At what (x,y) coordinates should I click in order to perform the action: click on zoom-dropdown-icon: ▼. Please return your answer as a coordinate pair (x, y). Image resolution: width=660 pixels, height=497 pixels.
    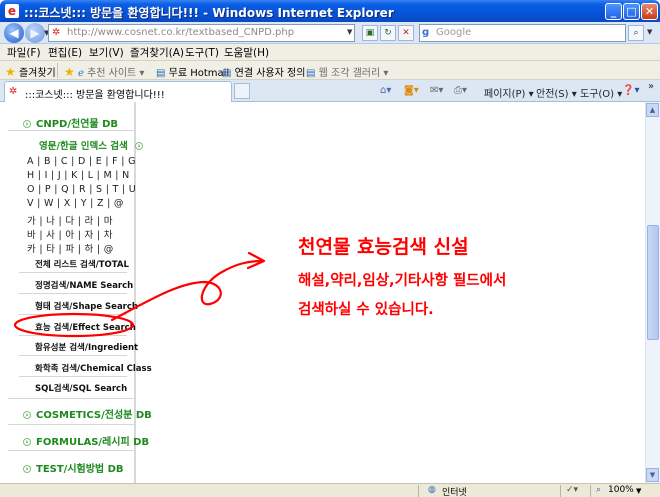
    Looking at the image, I should click on (638, 491).